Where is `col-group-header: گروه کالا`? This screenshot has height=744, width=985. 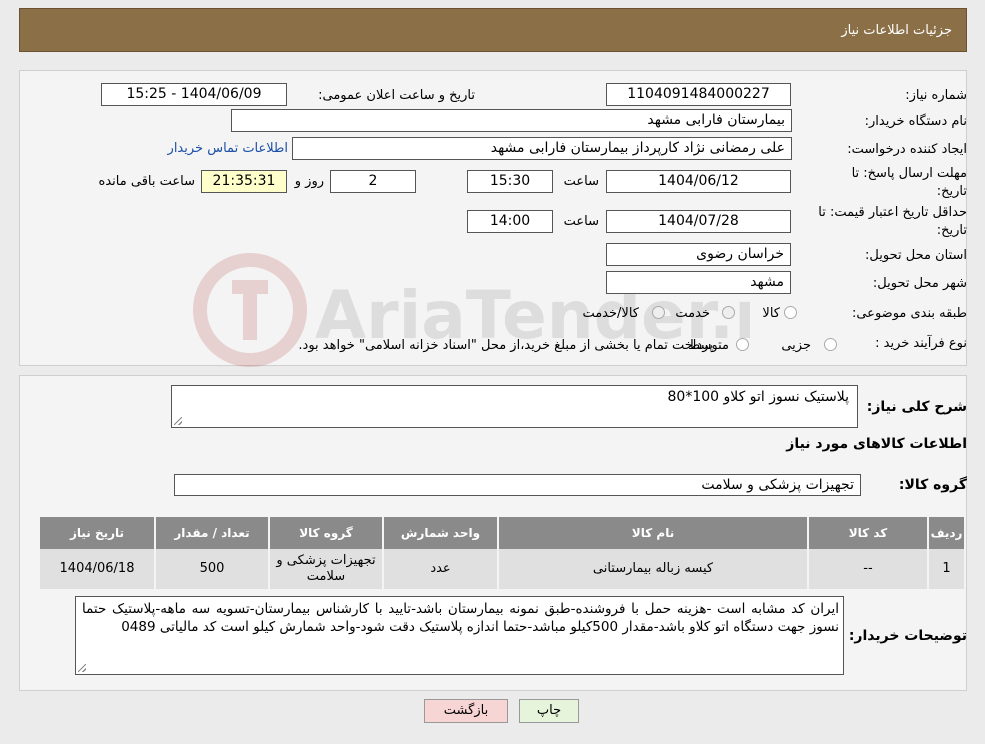
col-group-header: گروه کالا is located at coordinates (325, 533).